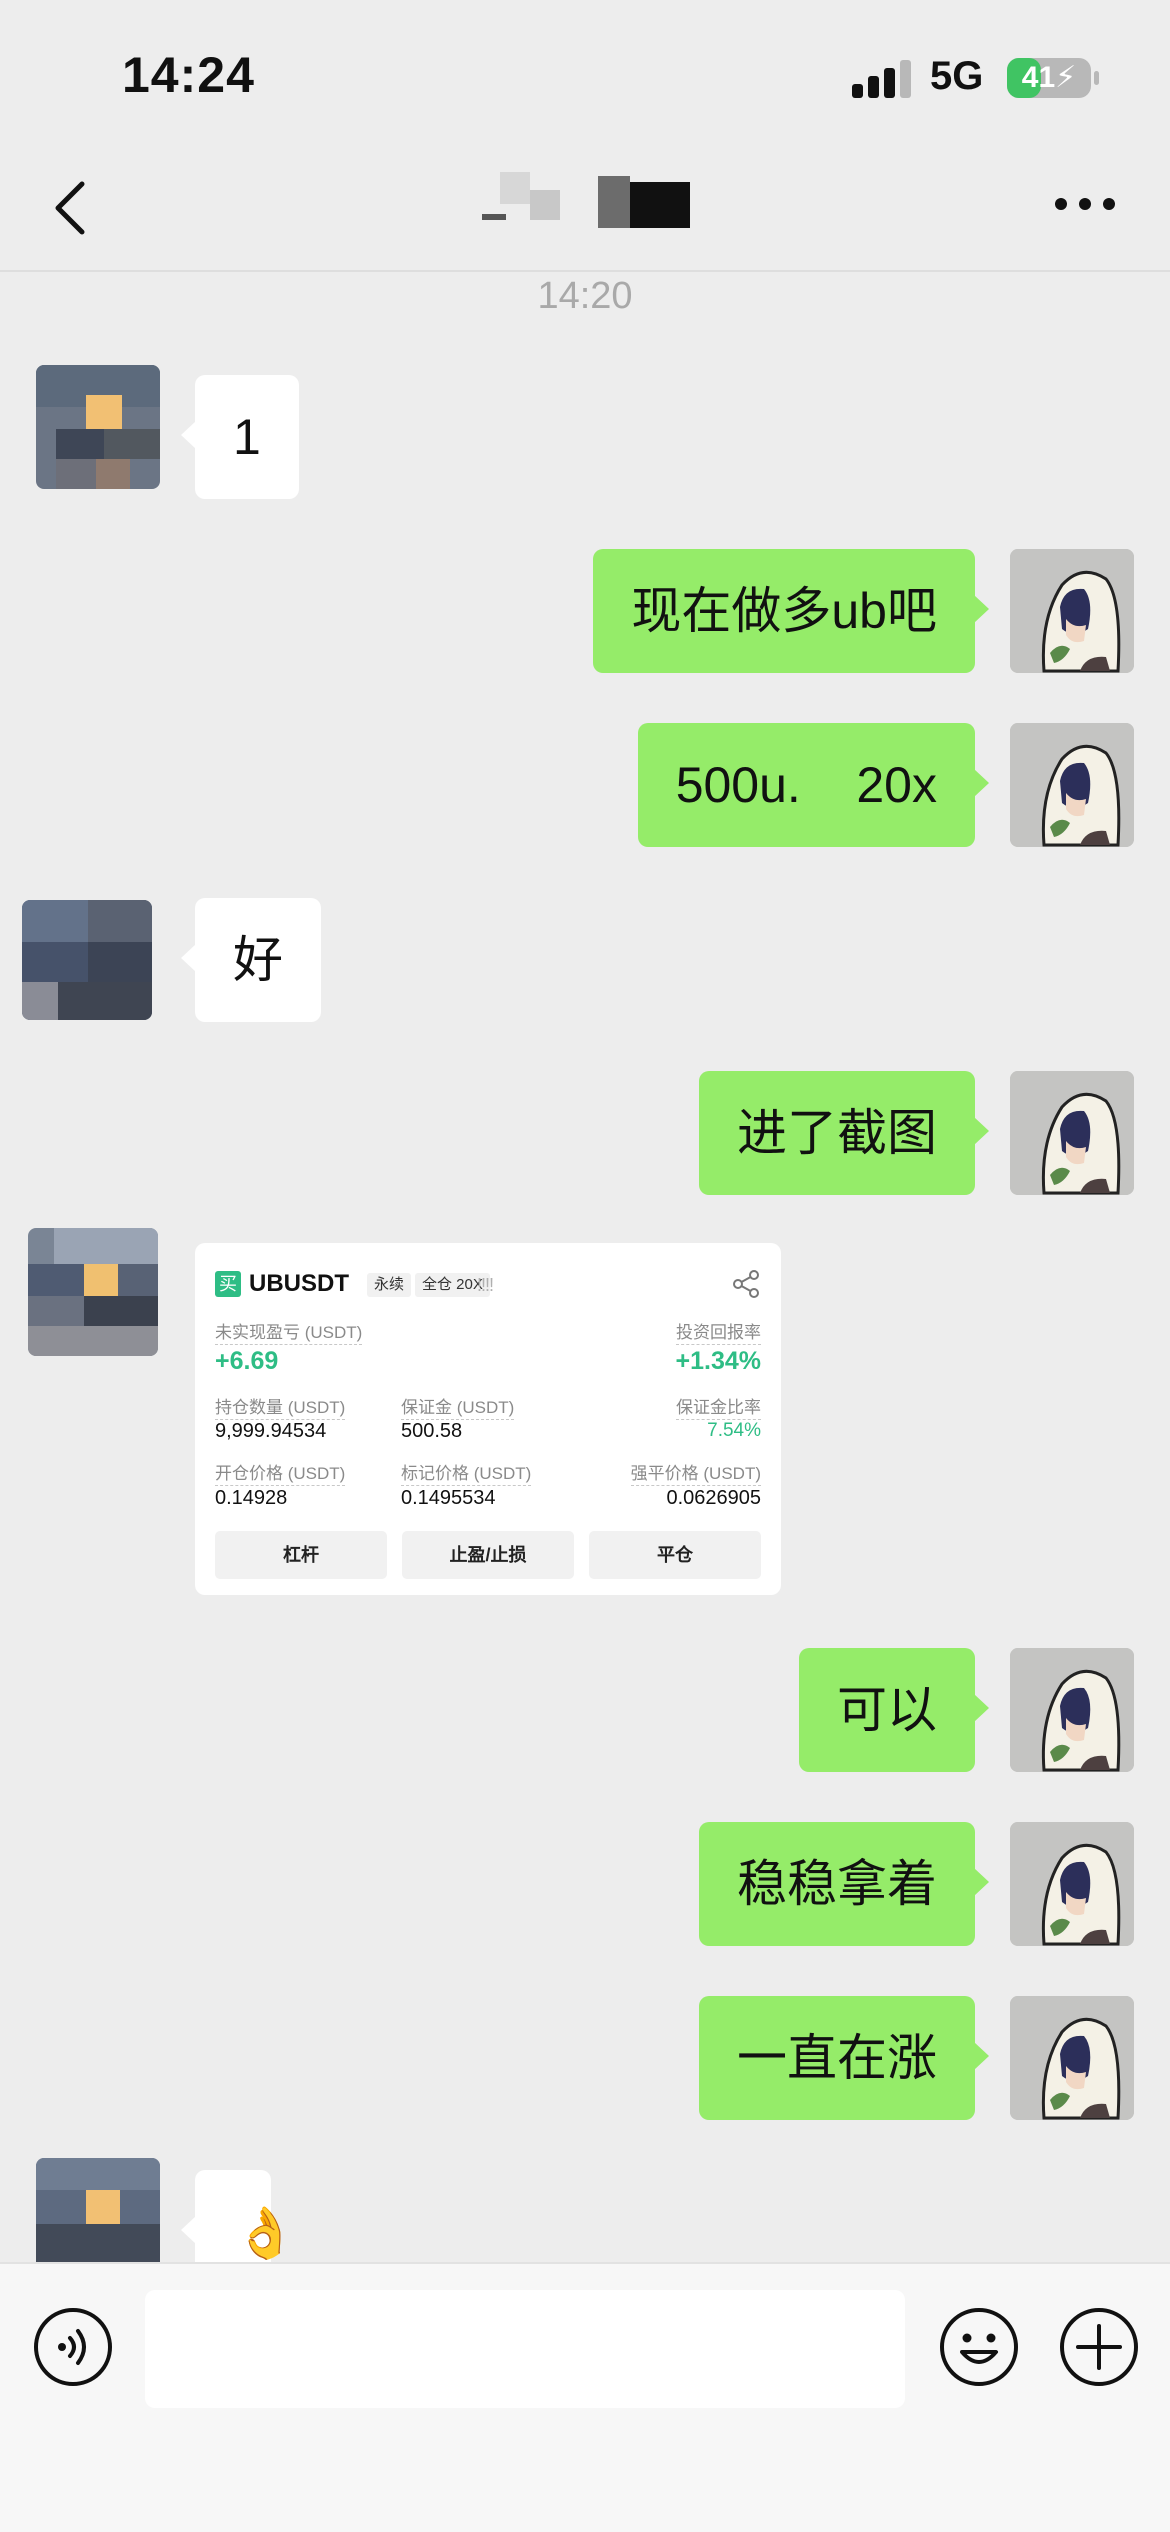 Image resolution: width=1170 pixels, height=2532 pixels. I want to click on margin-ratio-value: 7.54%, so click(734, 1430).